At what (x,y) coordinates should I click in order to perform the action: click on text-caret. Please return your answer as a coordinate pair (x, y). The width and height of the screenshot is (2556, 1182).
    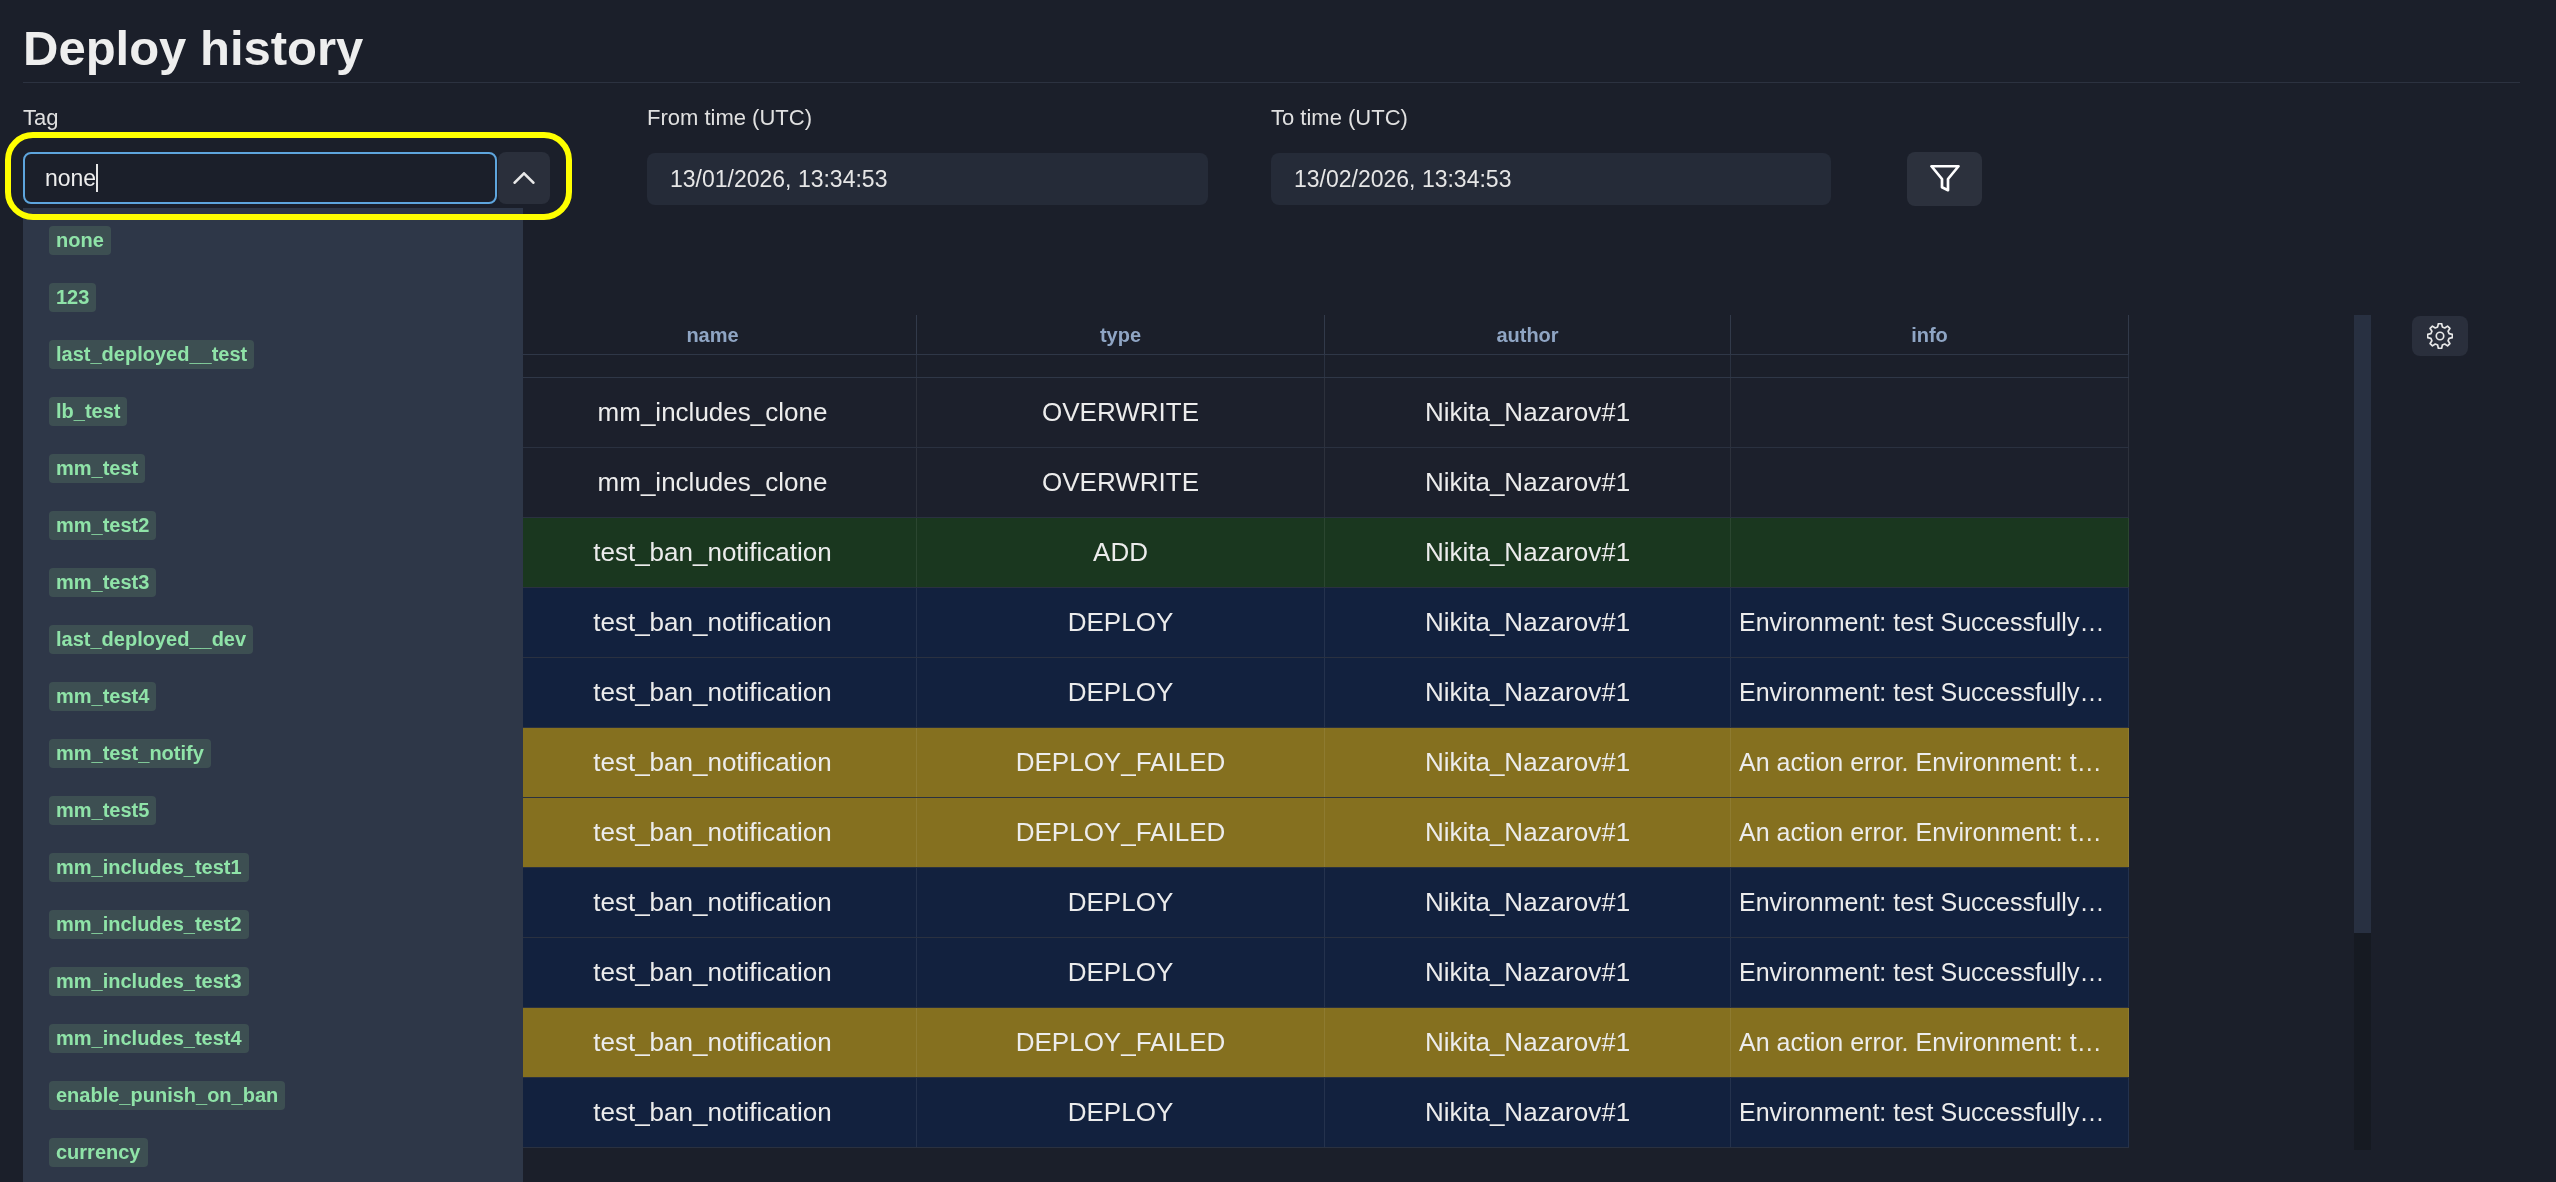
    Looking at the image, I should click on (97, 178).